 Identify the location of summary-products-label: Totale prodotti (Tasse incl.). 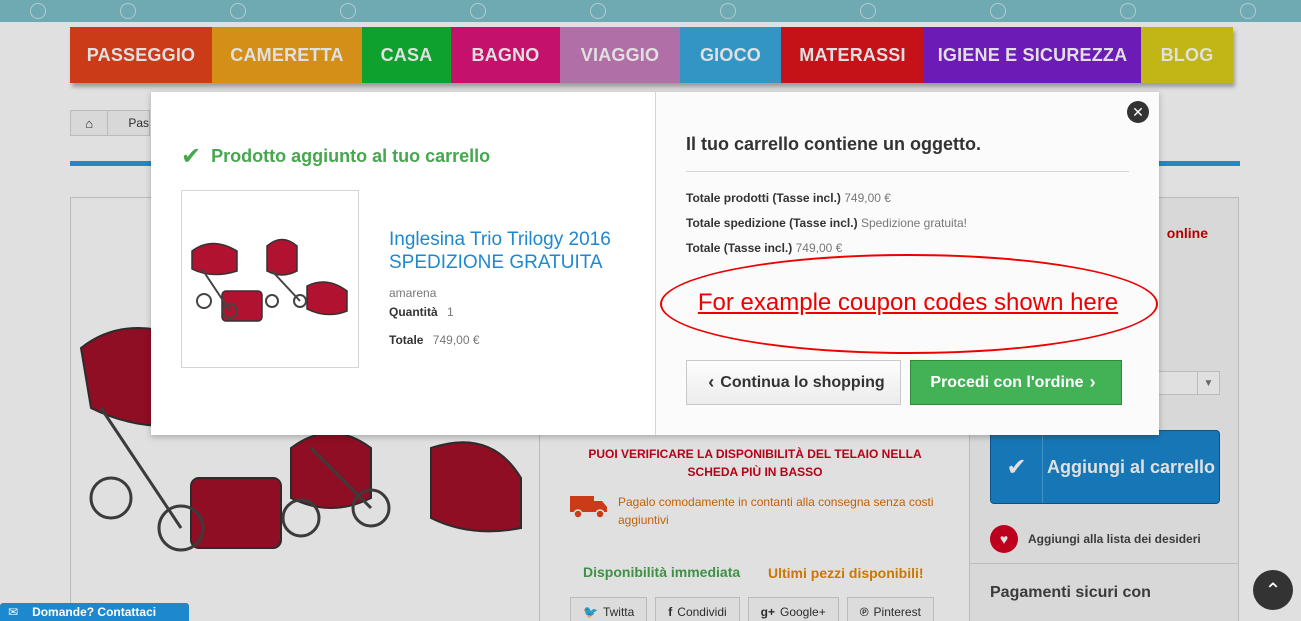
(763, 198).